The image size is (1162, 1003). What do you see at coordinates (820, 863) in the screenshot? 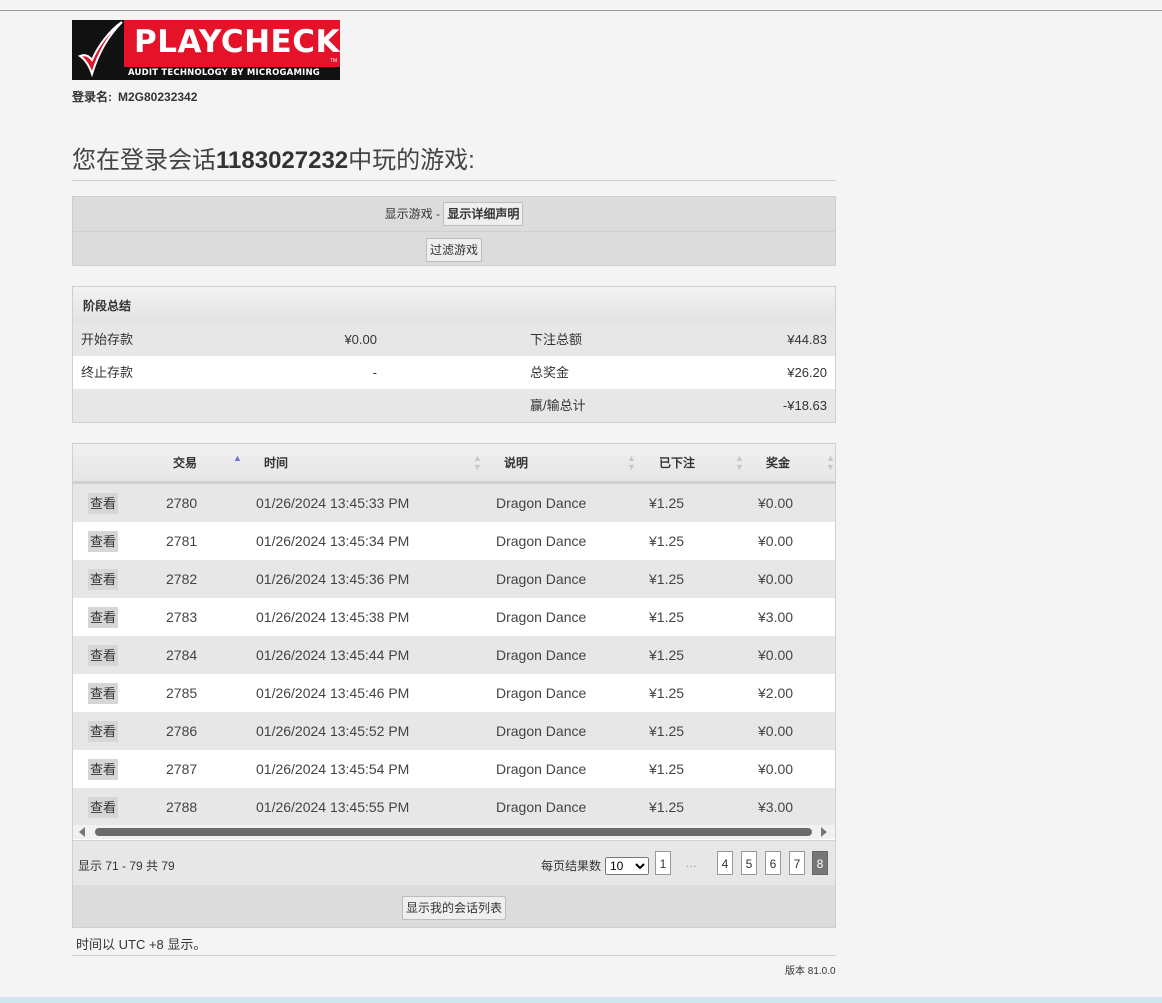
I see `page-link-current: 8` at bounding box center [820, 863].